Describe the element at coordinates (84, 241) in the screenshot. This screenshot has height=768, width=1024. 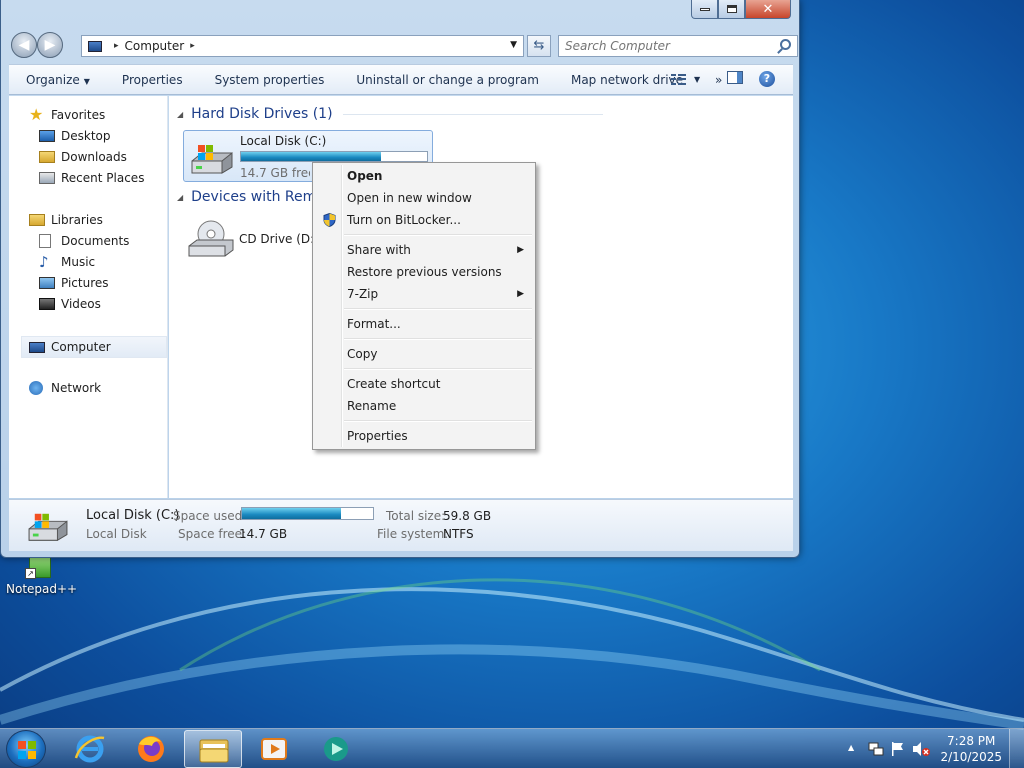
I see `nav-item-documents: Documents` at that location.